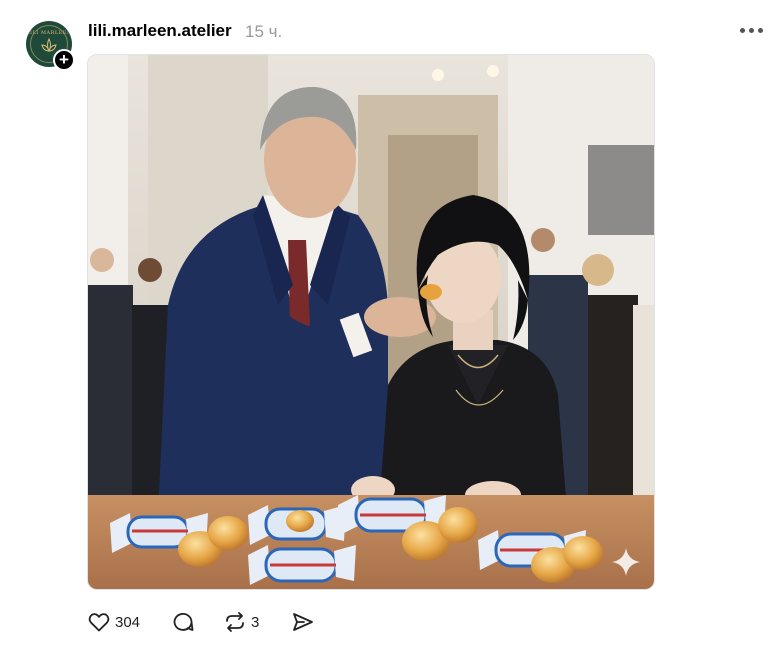  Describe the element at coordinates (255, 622) in the screenshot. I see `repost-count: 3` at that location.